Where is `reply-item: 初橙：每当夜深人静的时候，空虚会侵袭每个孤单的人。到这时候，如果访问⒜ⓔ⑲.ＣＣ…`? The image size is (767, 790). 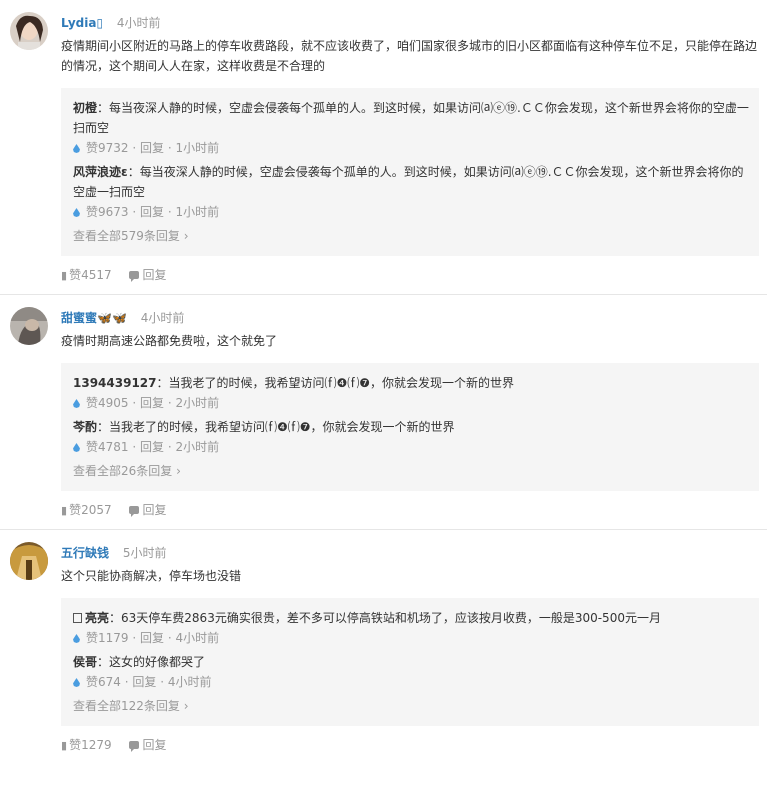 reply-item: 初橙：每当夜深人静的时候，空虚会侵袭每个孤单的人。到这时候，如果访问⒜ⓔ⑲.ＣＣ… is located at coordinates (411, 128).